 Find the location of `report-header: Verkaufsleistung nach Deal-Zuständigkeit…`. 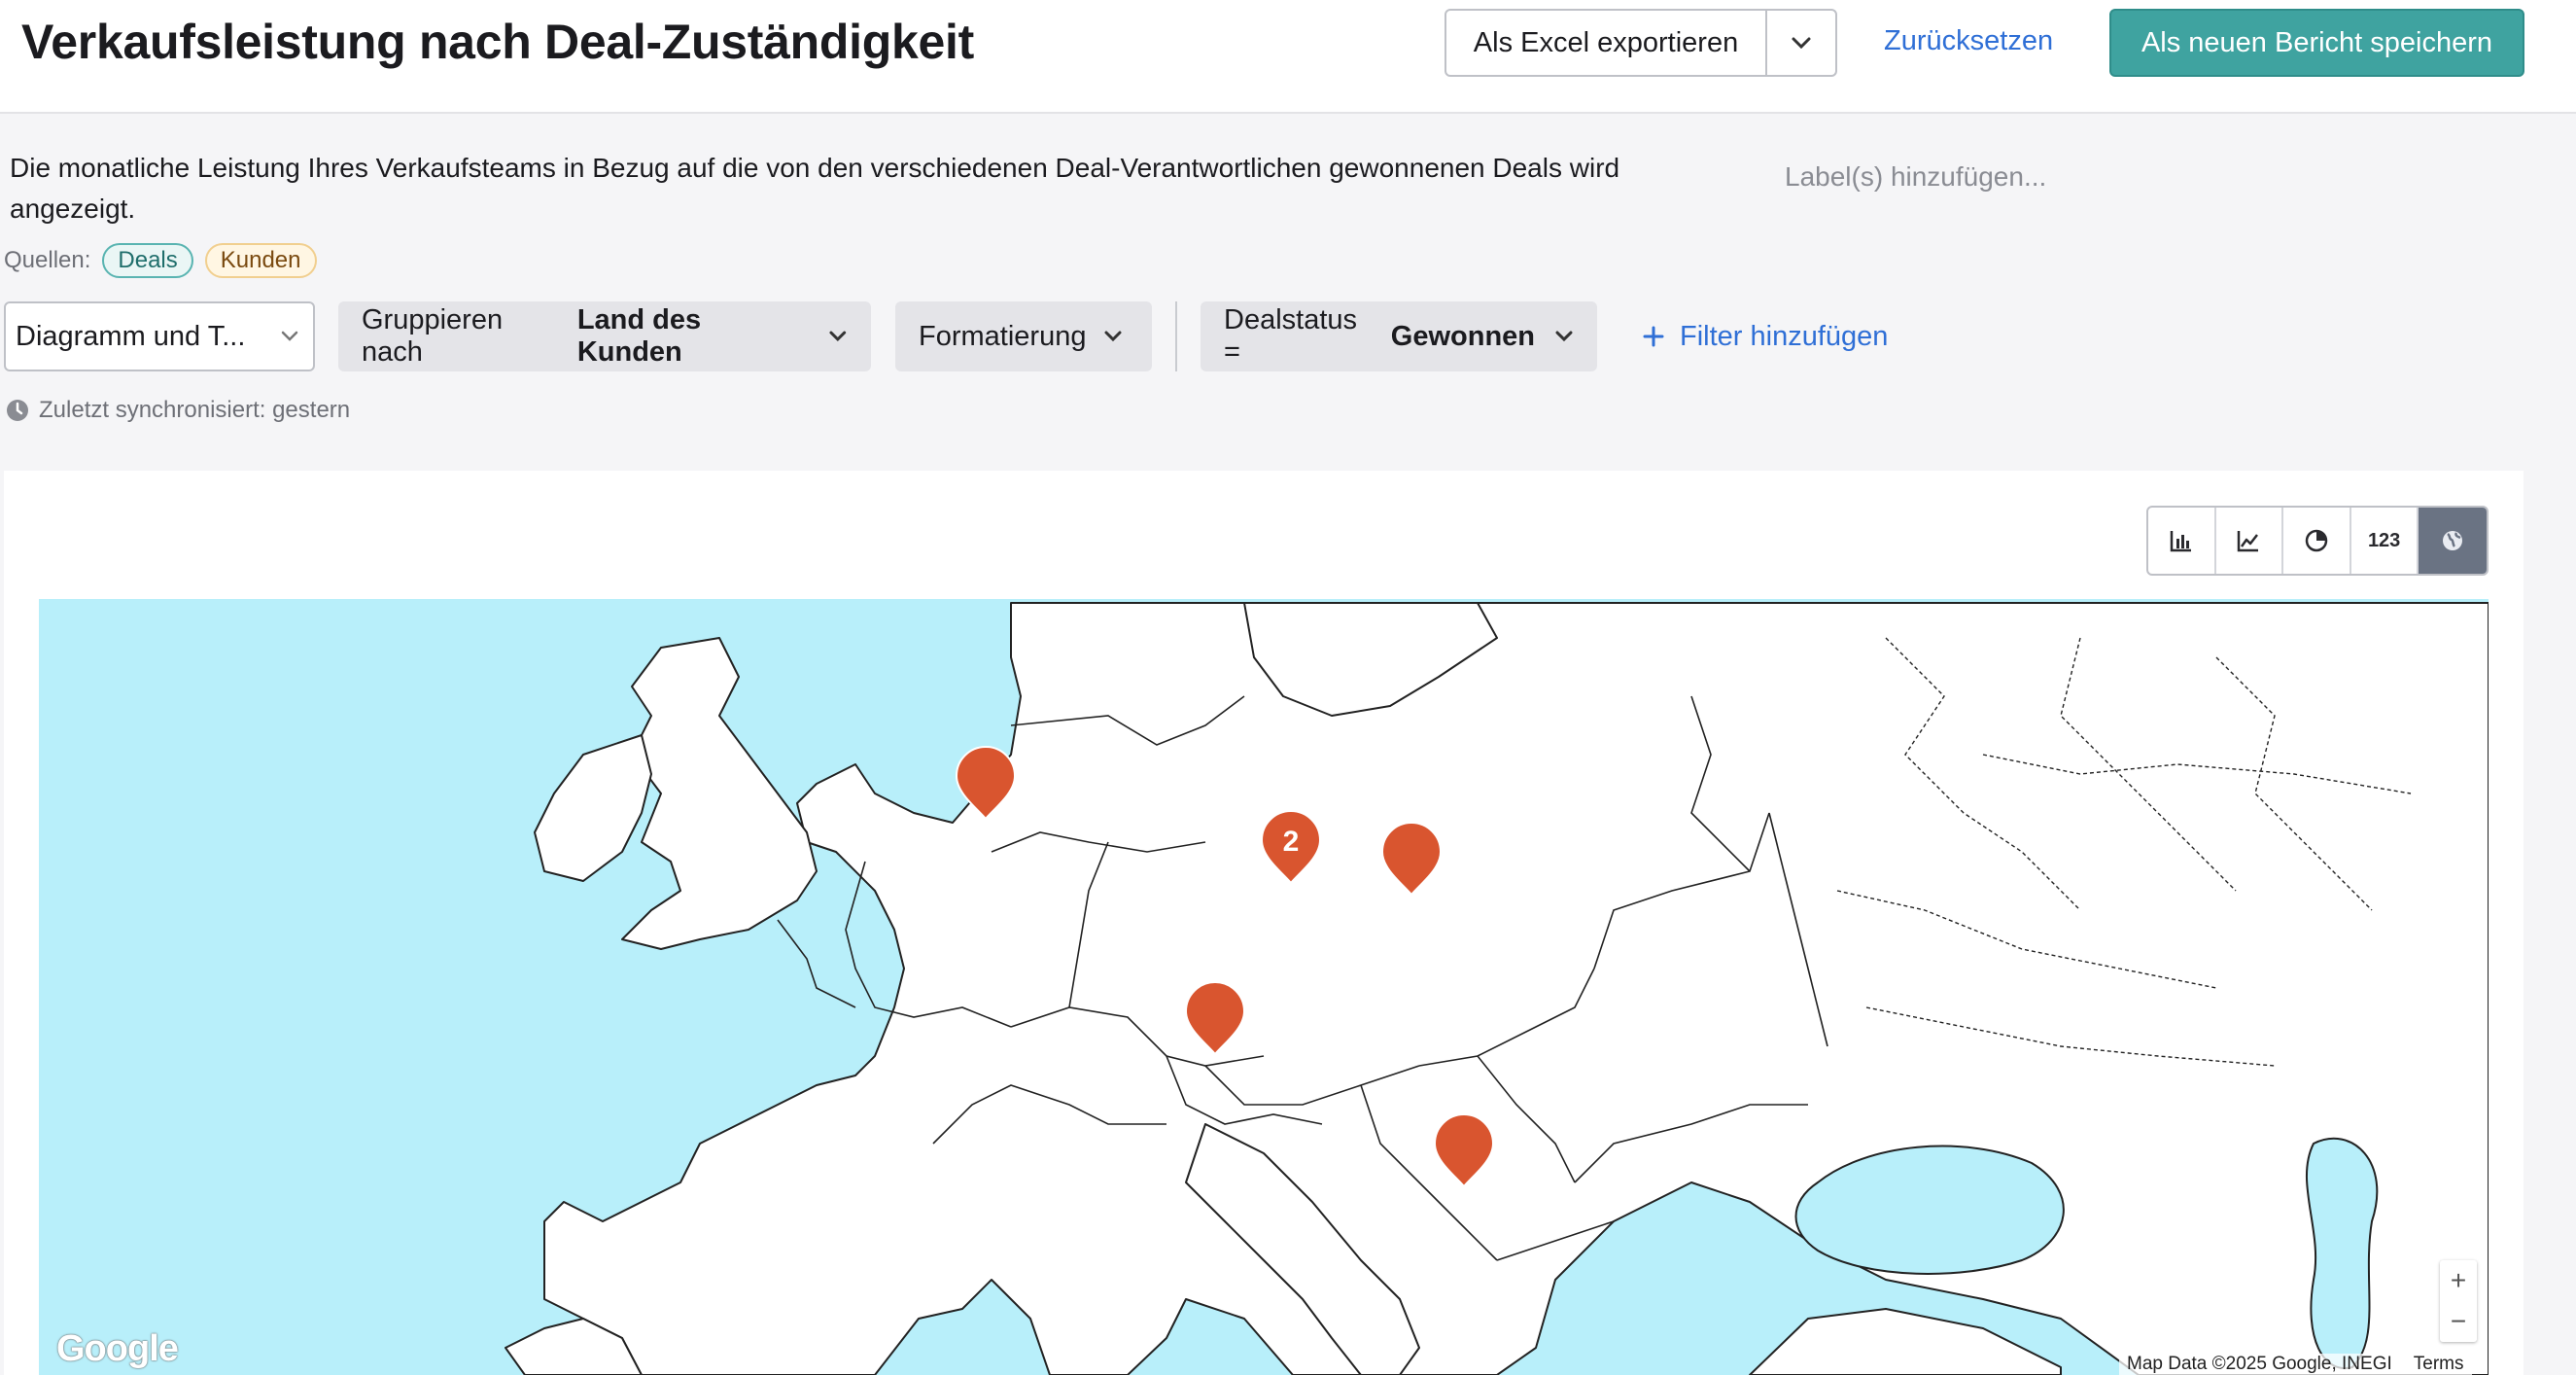

report-header: Verkaufsleistung nach Deal-Zuständigkeit… is located at coordinates (1288, 57).